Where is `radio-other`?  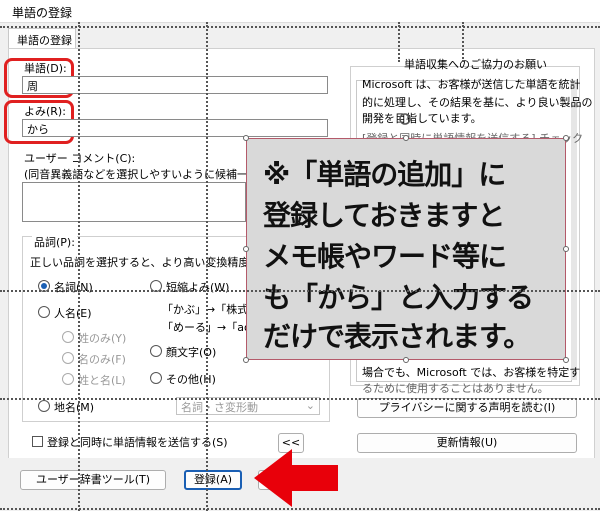
radio-other is located at coordinates (156, 378).